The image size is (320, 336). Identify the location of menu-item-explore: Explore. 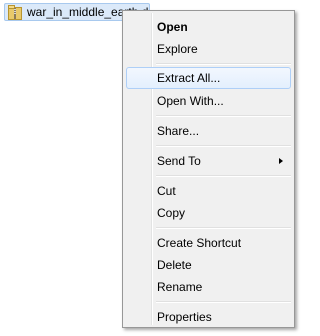
(208, 49).